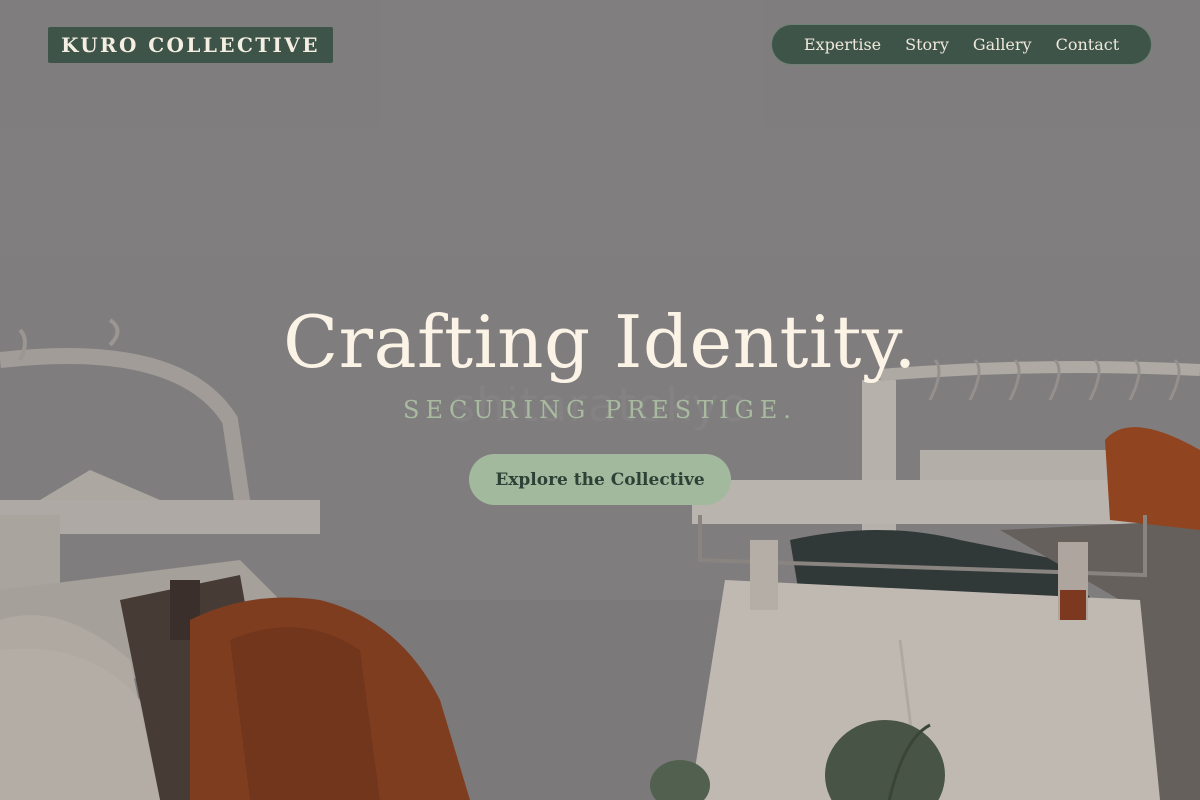  Describe the element at coordinates (961, 44) in the screenshot. I see `main-nav: Expertise Story Gallery Contact` at that location.